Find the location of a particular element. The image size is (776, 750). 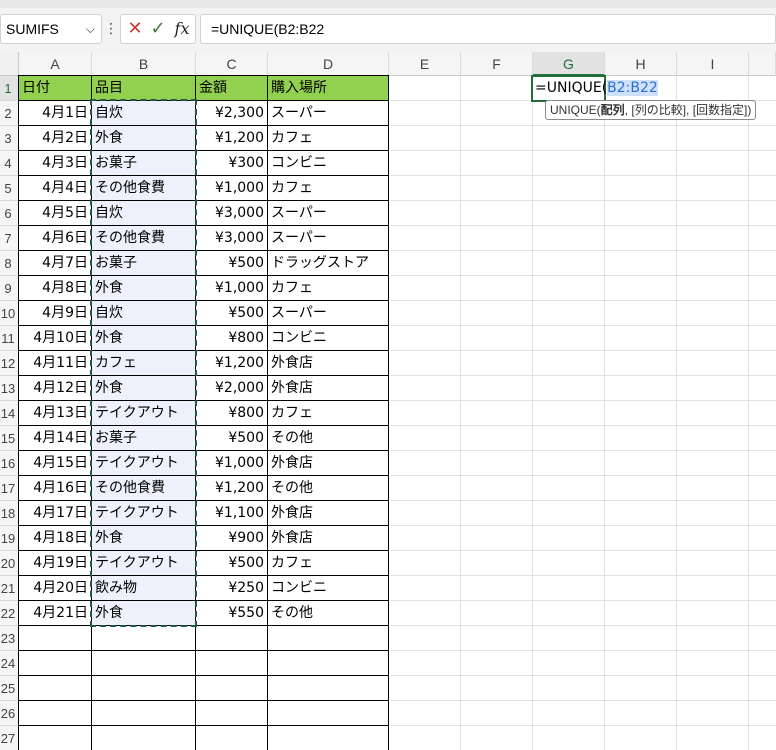

row-header-19: 19 is located at coordinates (9, 538).